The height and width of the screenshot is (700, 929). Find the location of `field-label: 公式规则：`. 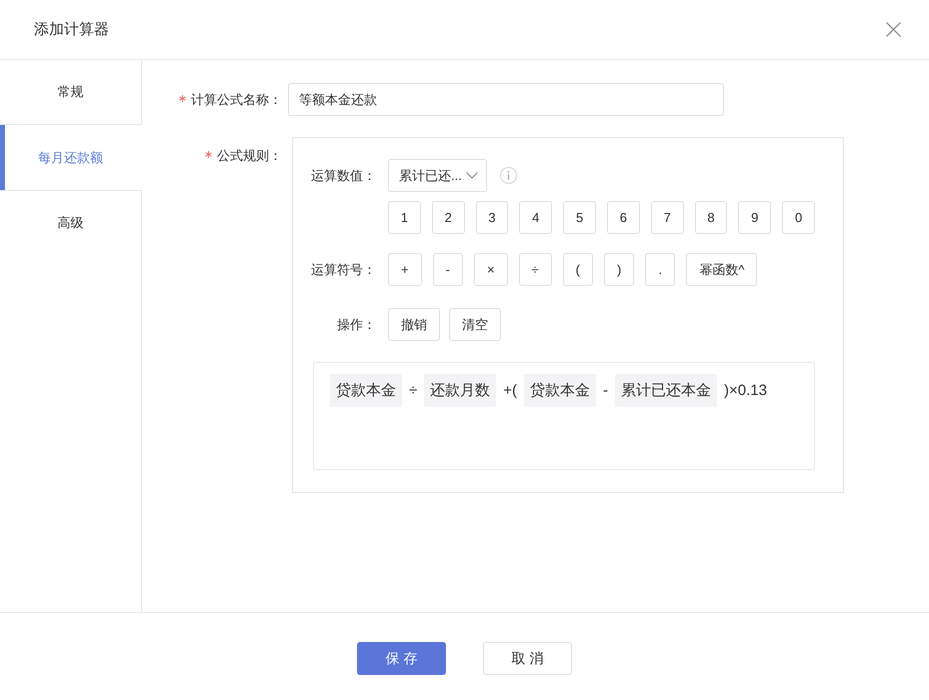

field-label: 公式规则： is located at coordinates (249, 155).